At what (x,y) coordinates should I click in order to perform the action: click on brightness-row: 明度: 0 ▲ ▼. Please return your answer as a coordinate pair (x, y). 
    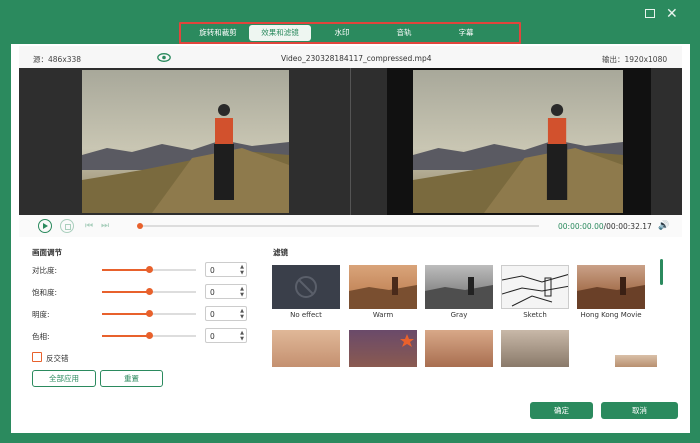
    Looking at the image, I should click on (147, 314).